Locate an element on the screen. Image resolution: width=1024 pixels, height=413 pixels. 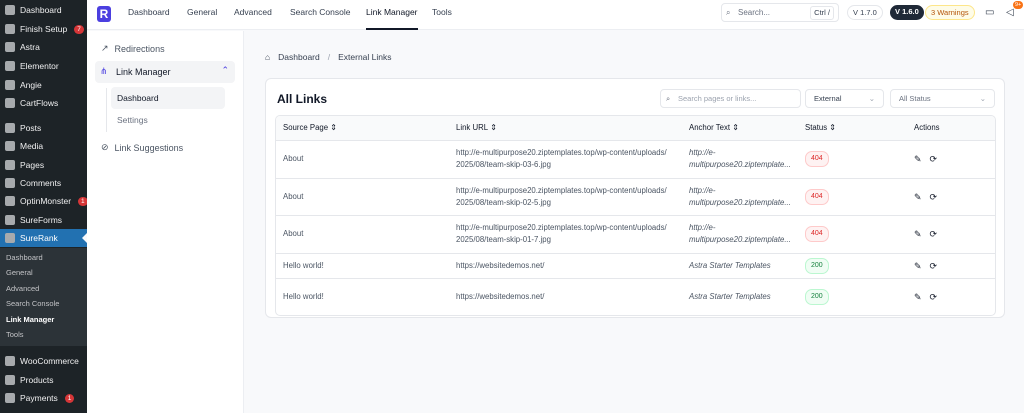
wp-menu-surerank: SureRank is located at coordinates (43, 238).